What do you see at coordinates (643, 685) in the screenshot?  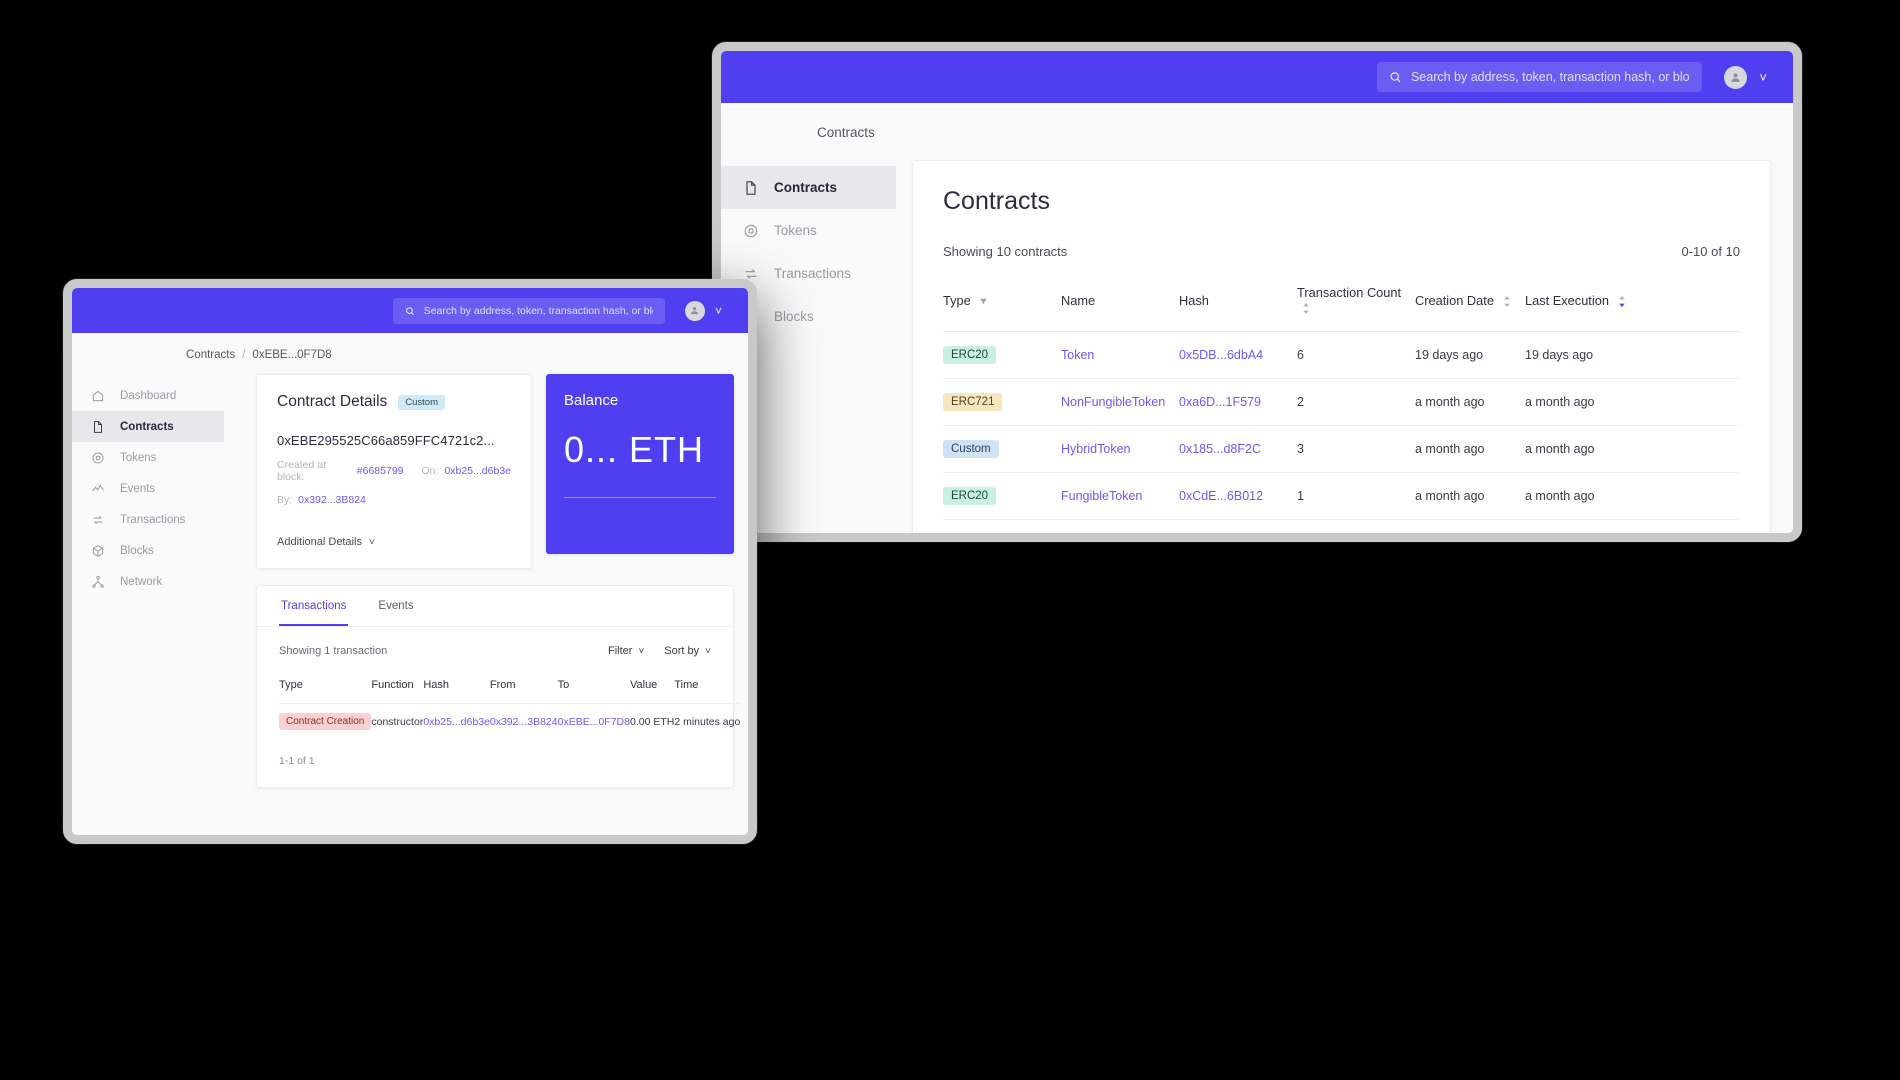 I see `column-header-value: Value` at bounding box center [643, 685].